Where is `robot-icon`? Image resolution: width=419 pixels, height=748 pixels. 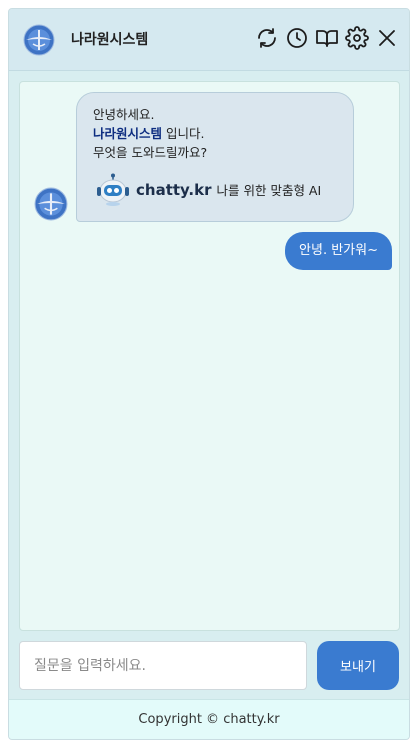 robot-icon is located at coordinates (113, 189).